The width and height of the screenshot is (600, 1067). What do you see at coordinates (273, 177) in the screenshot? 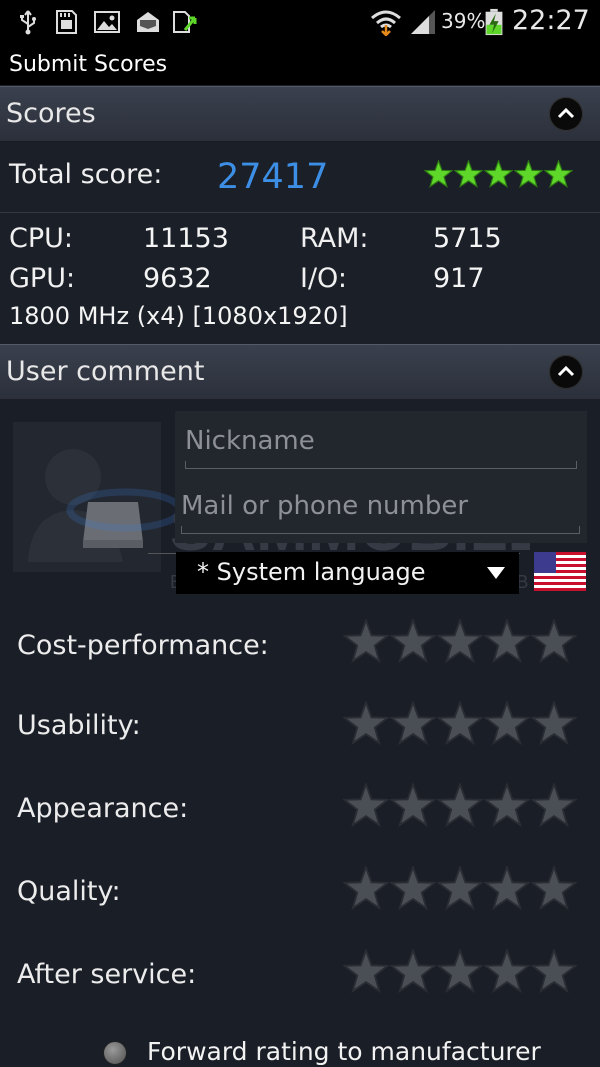
I see `total-score-value: 27417` at bounding box center [273, 177].